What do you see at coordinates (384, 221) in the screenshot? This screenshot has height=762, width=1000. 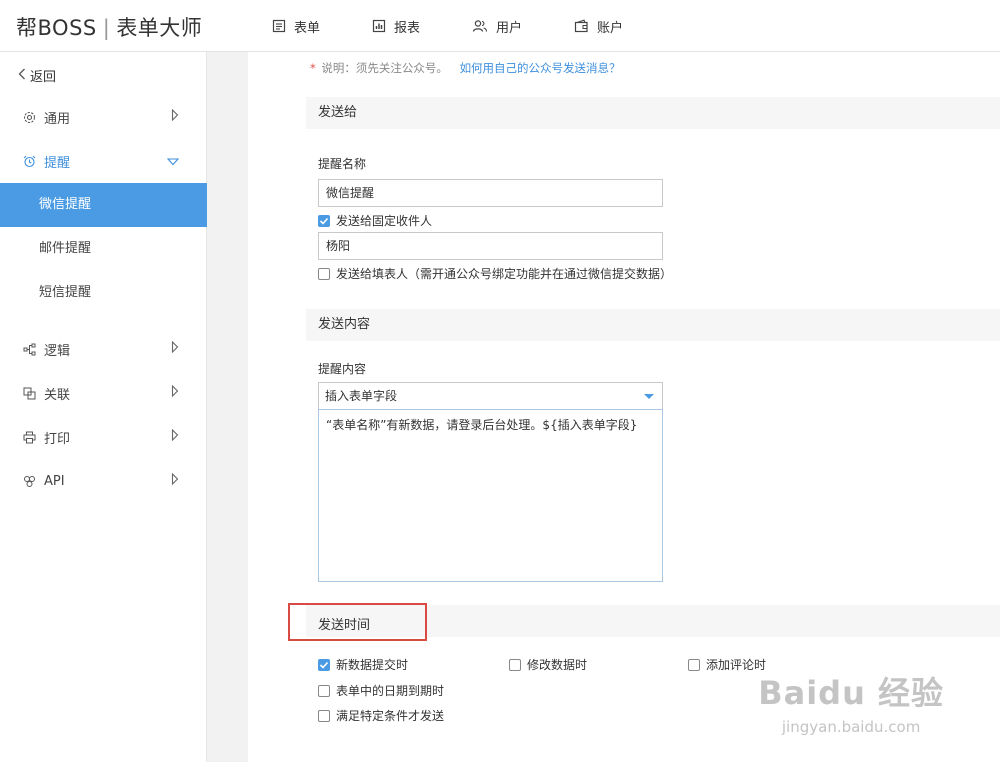 I see `fixed-recipient-label: 发送给固定收件人` at bounding box center [384, 221].